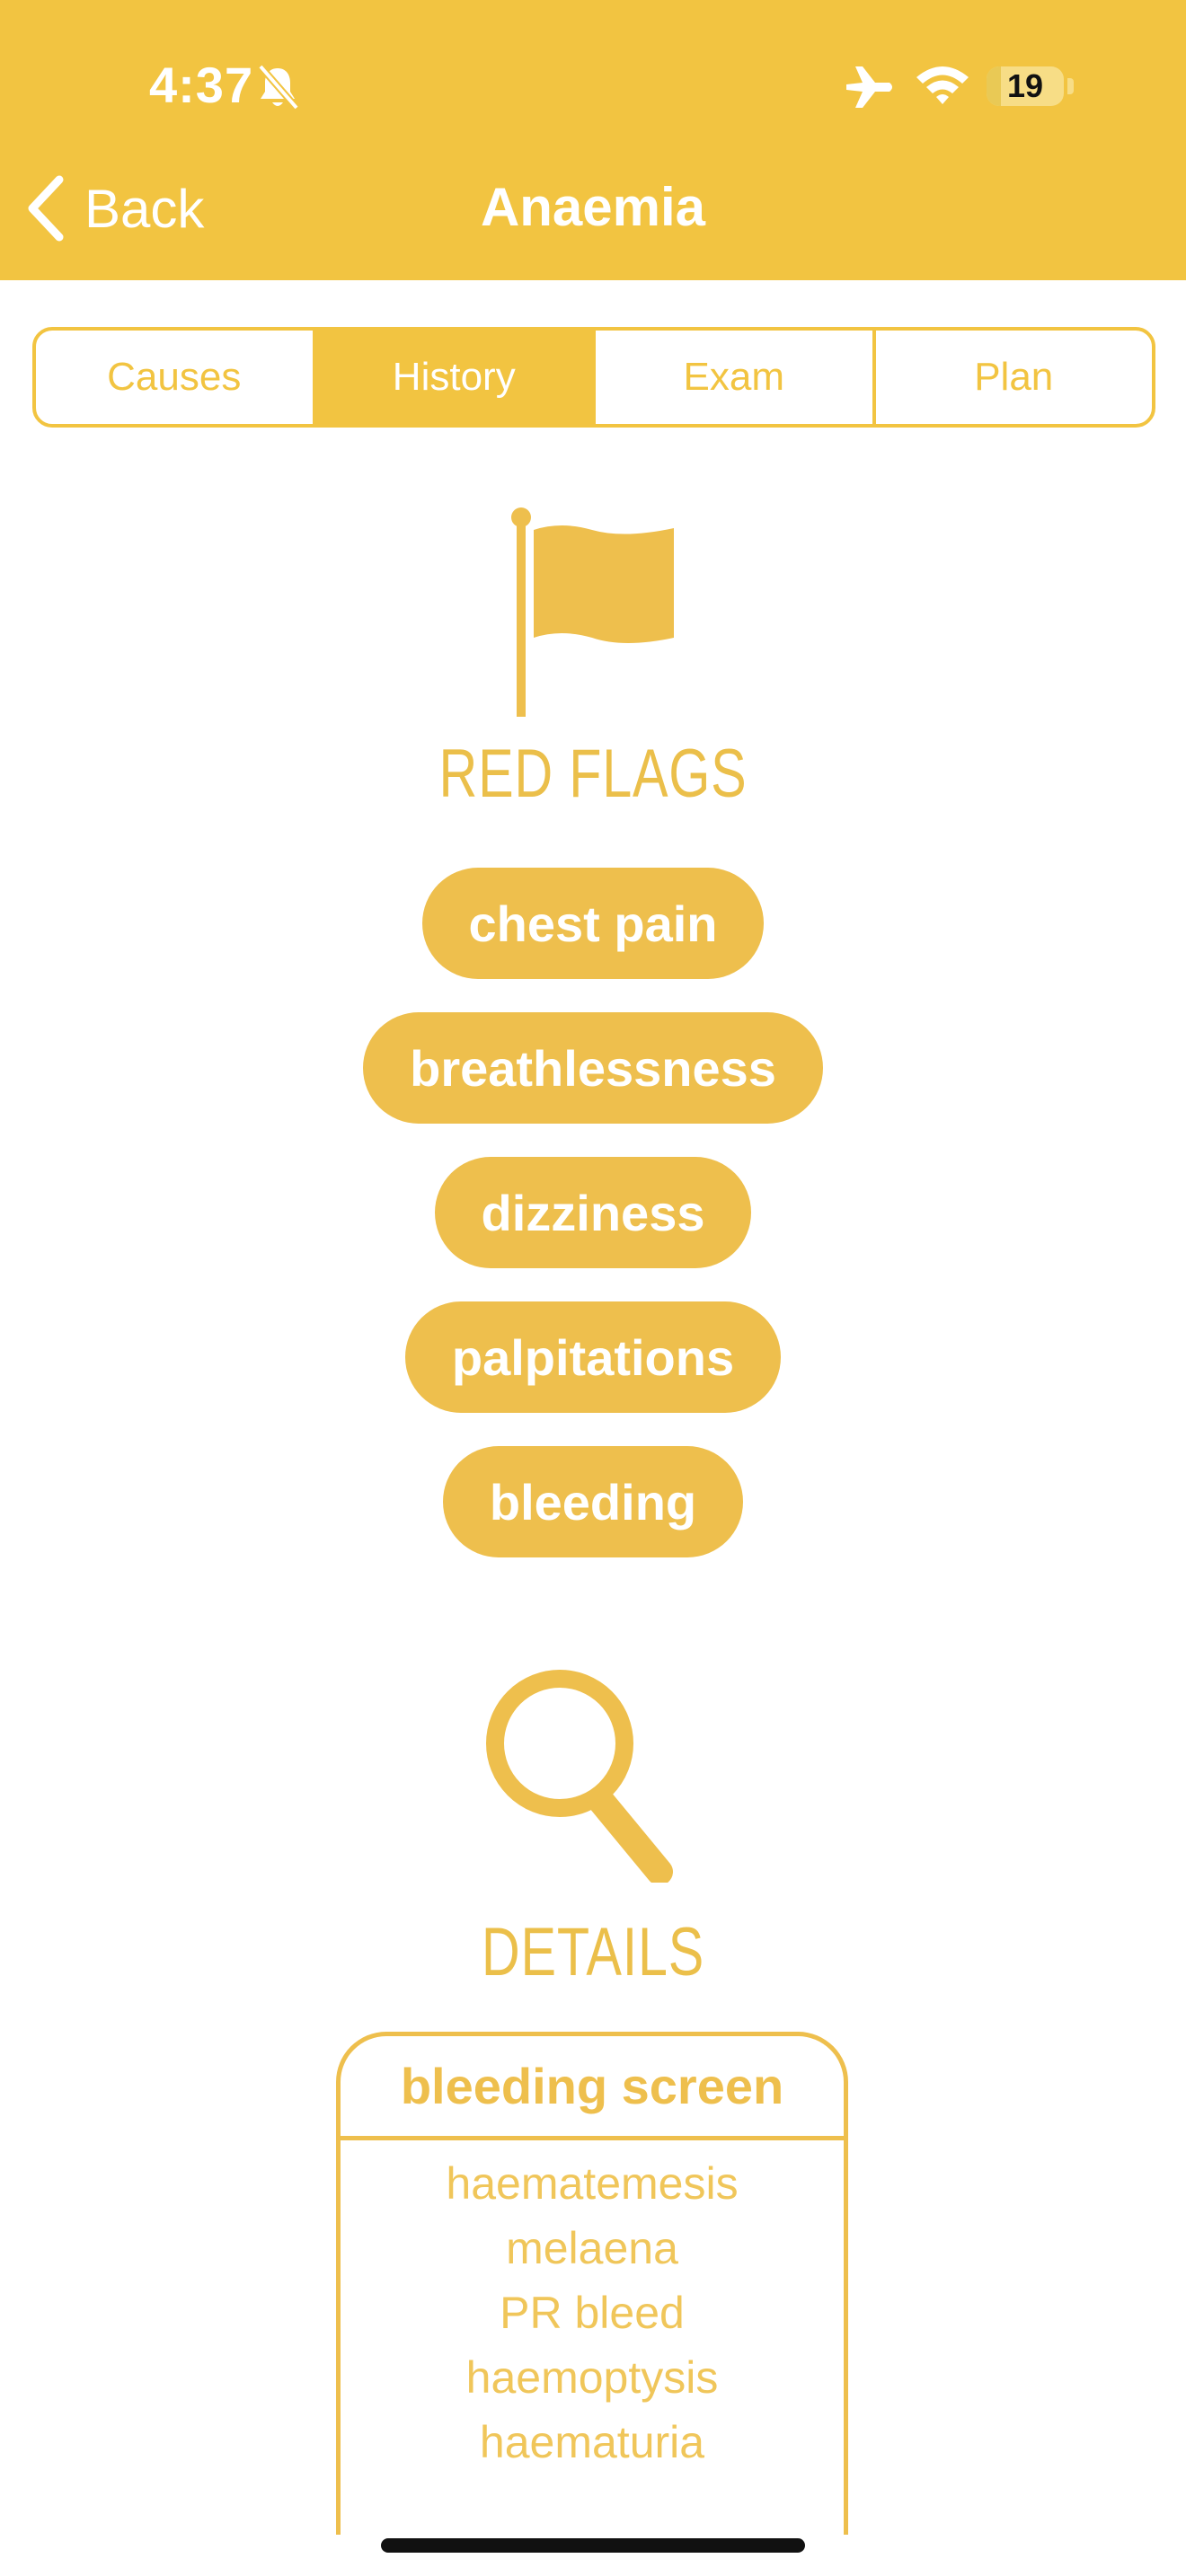 This screenshot has width=1186, height=2576. What do you see at coordinates (176, 377) in the screenshot?
I see `tab-causes: Causes` at bounding box center [176, 377].